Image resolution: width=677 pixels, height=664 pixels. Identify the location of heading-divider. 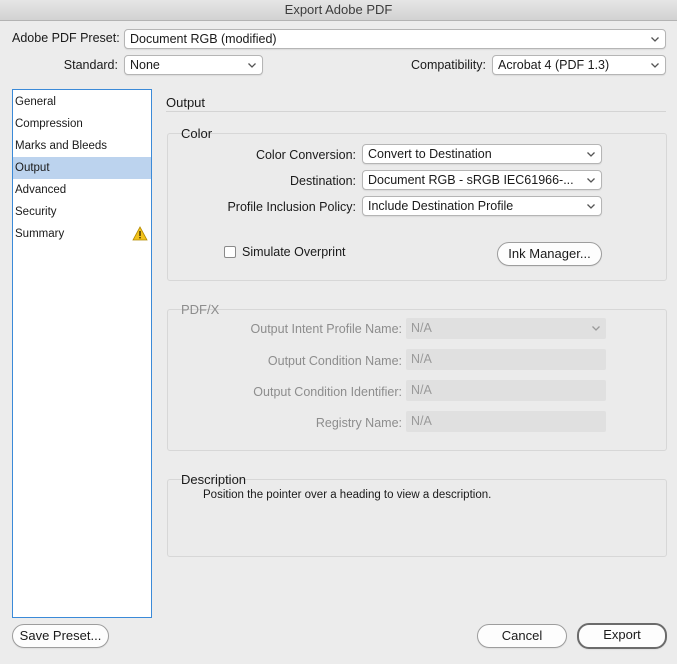
(416, 111).